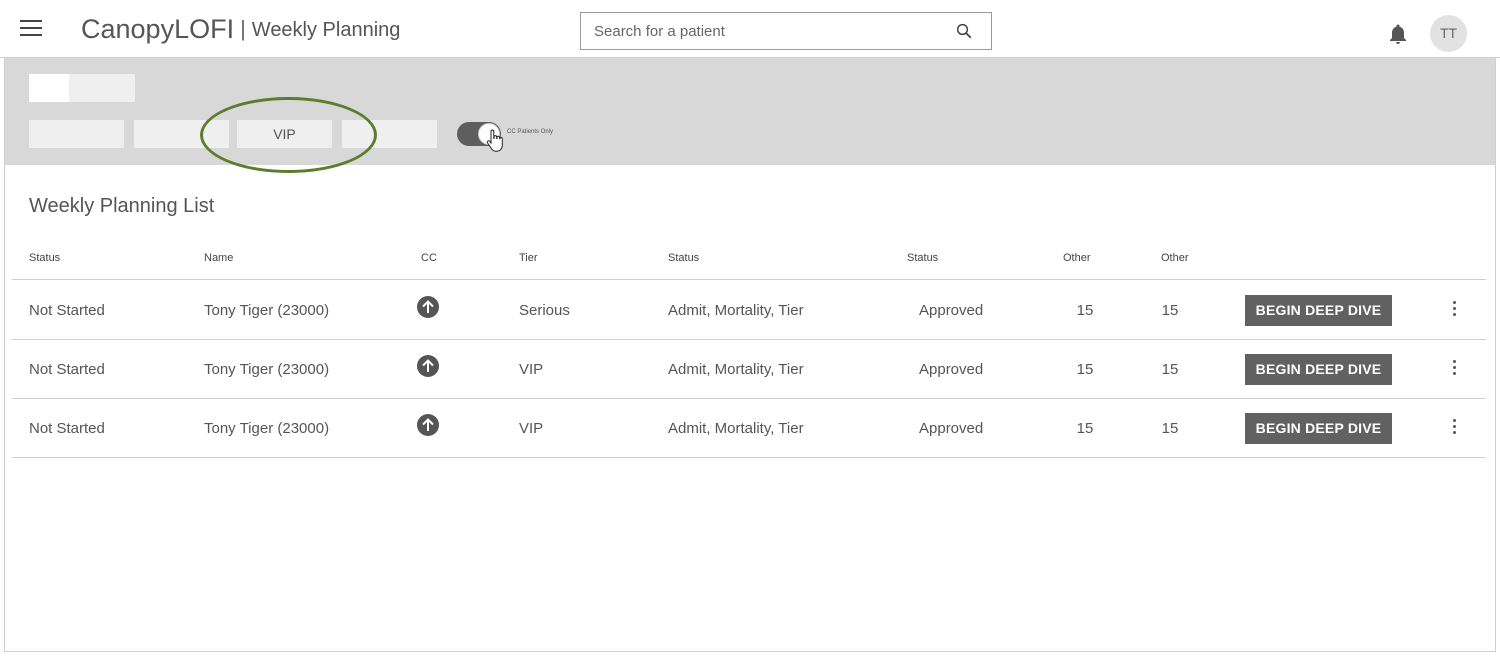 Image resolution: width=1500 pixels, height=658 pixels. Describe the element at coordinates (44, 258) in the screenshot. I see `col-status: Status` at that location.